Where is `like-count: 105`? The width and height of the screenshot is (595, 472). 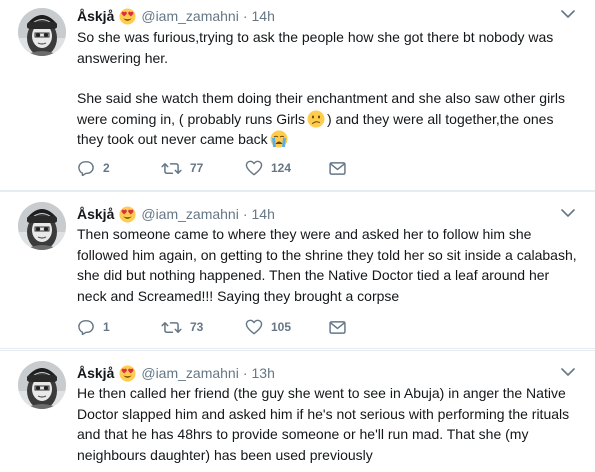 like-count: 105 is located at coordinates (281, 327).